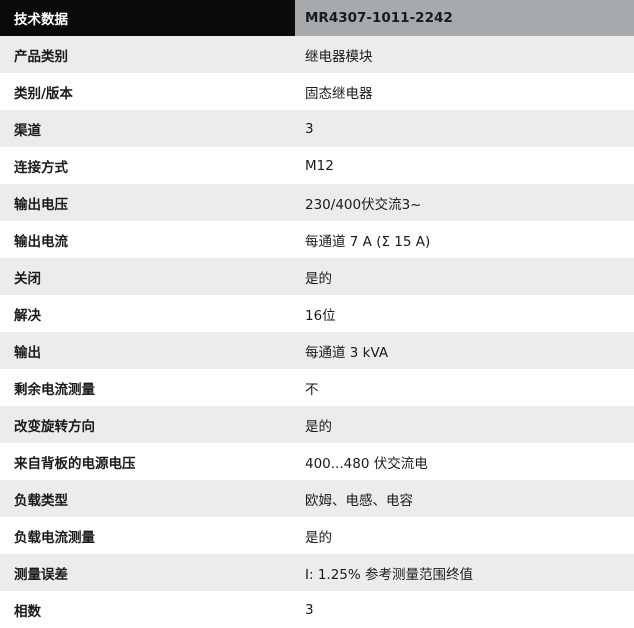 This screenshot has height=628, width=634. What do you see at coordinates (363, 204) in the screenshot?
I see `row-value: 230/400伏交流3~` at bounding box center [363, 204].